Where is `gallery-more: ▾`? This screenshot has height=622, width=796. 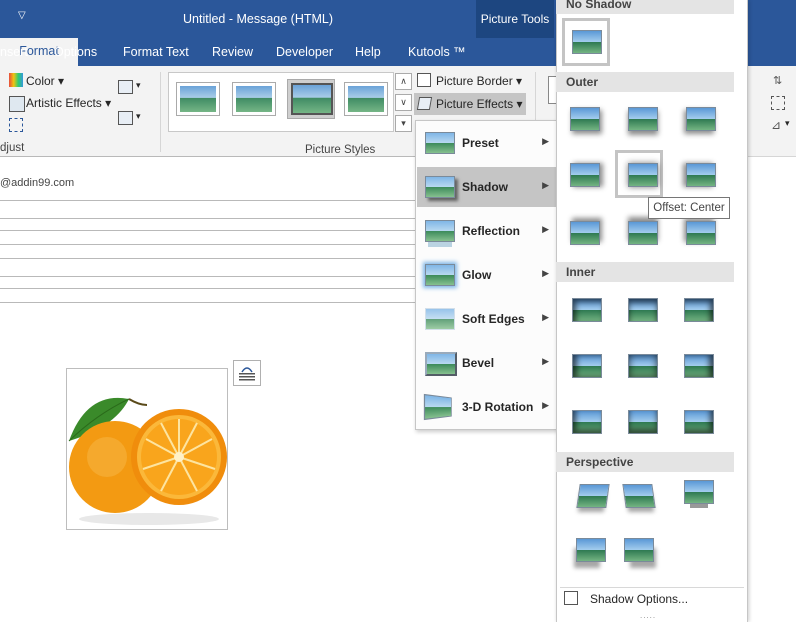
gallery-more: ▾ is located at coordinates (403, 123).